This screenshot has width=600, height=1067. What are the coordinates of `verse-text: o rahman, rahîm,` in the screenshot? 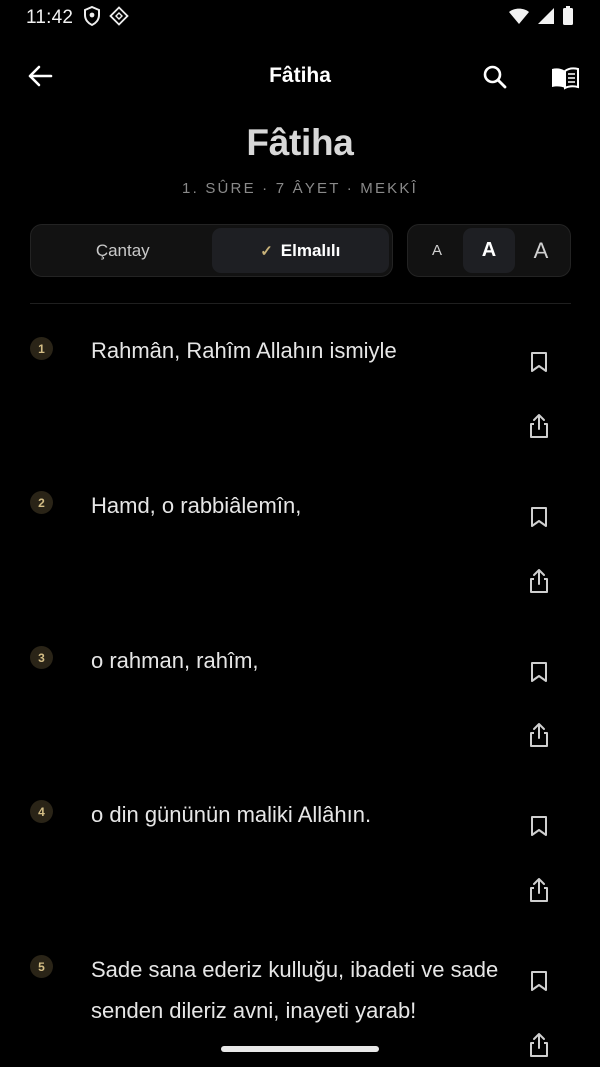 It's located at (175, 660).